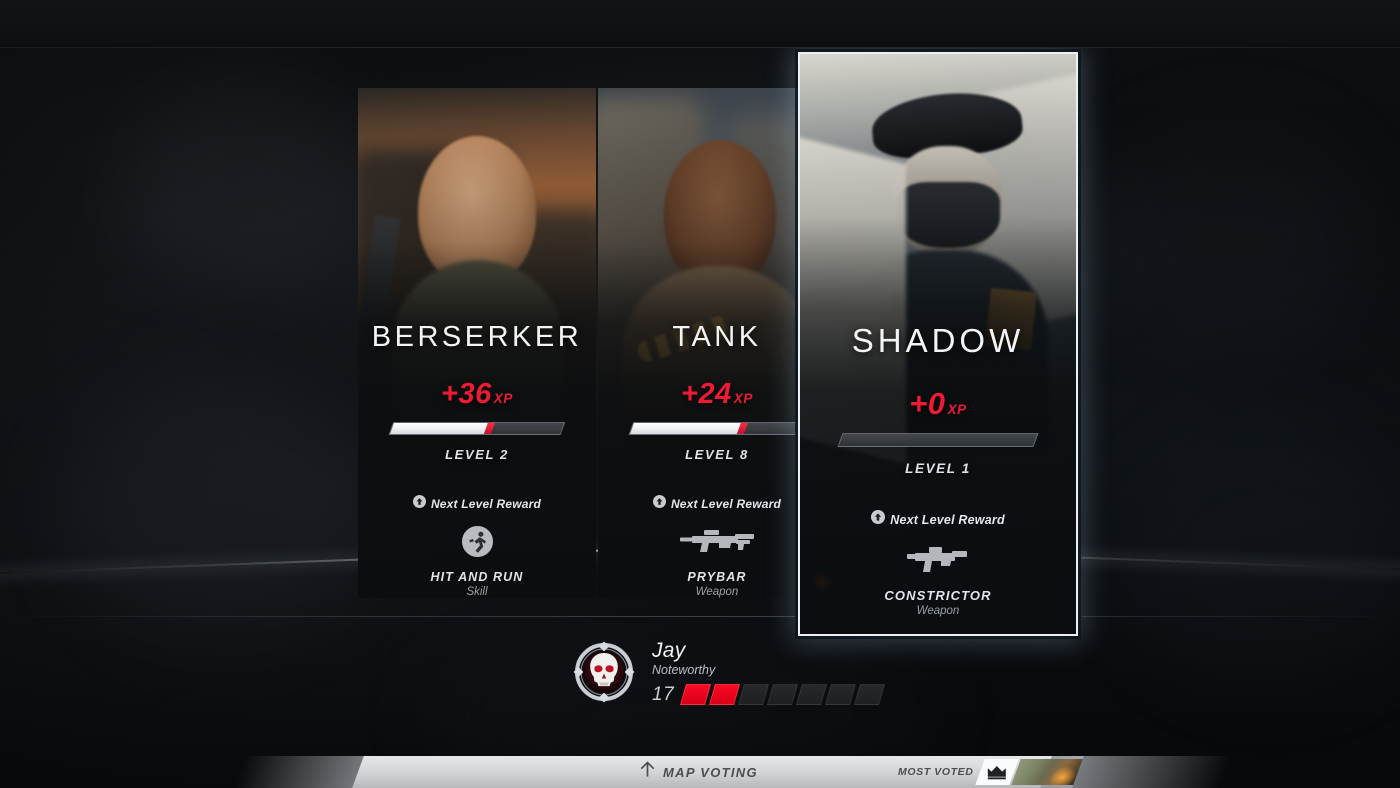 The image size is (1400, 788). I want to click on map-voting-button: MAP VOTING, so click(699, 772).